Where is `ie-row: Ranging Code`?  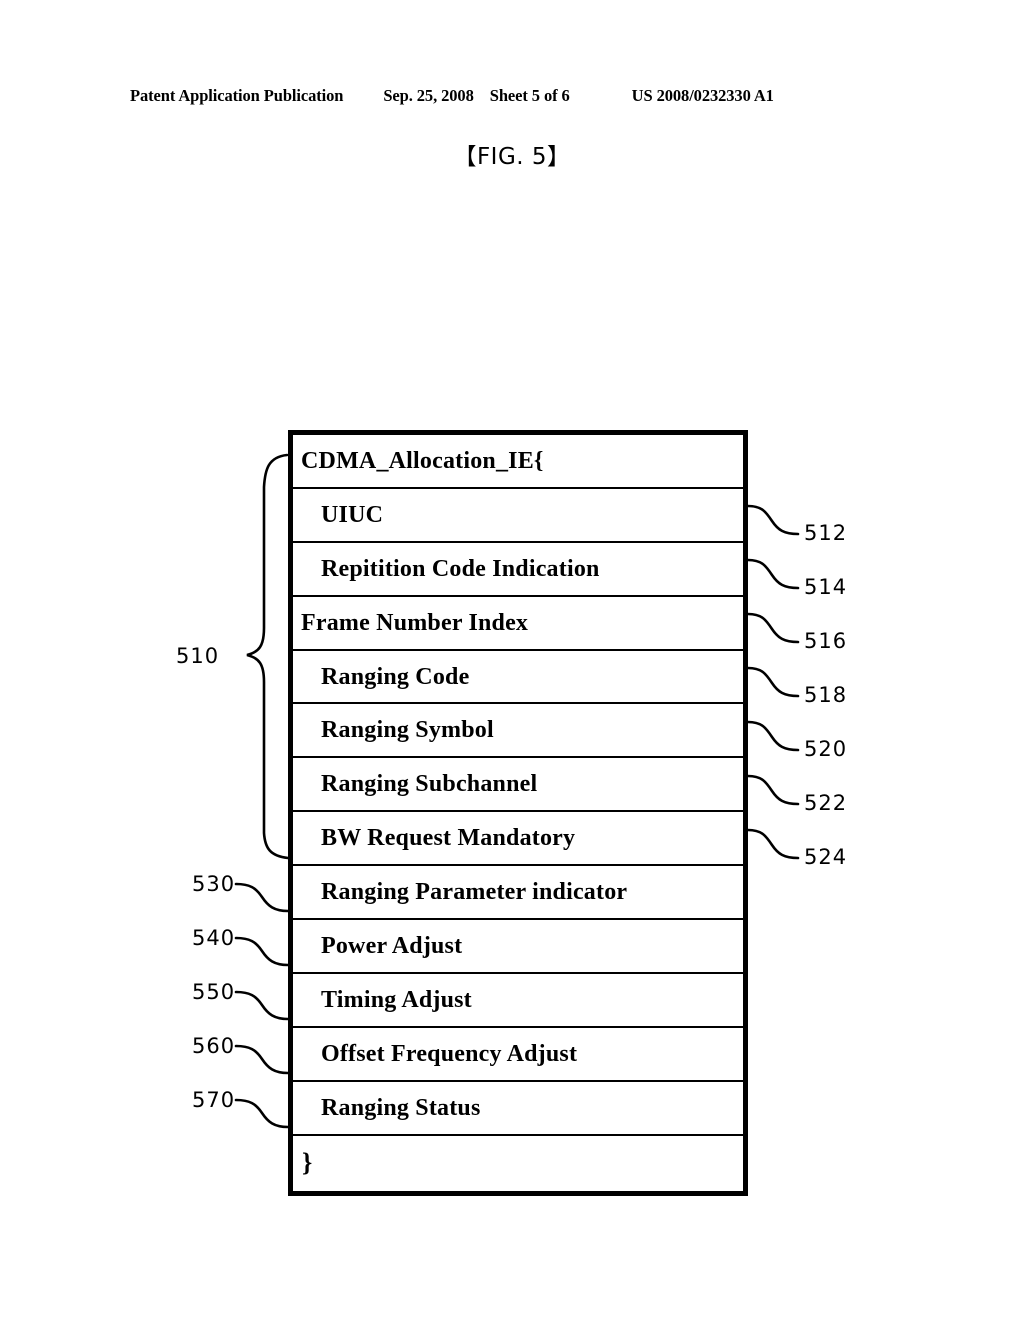 ie-row: Ranging Code is located at coordinates (518, 677).